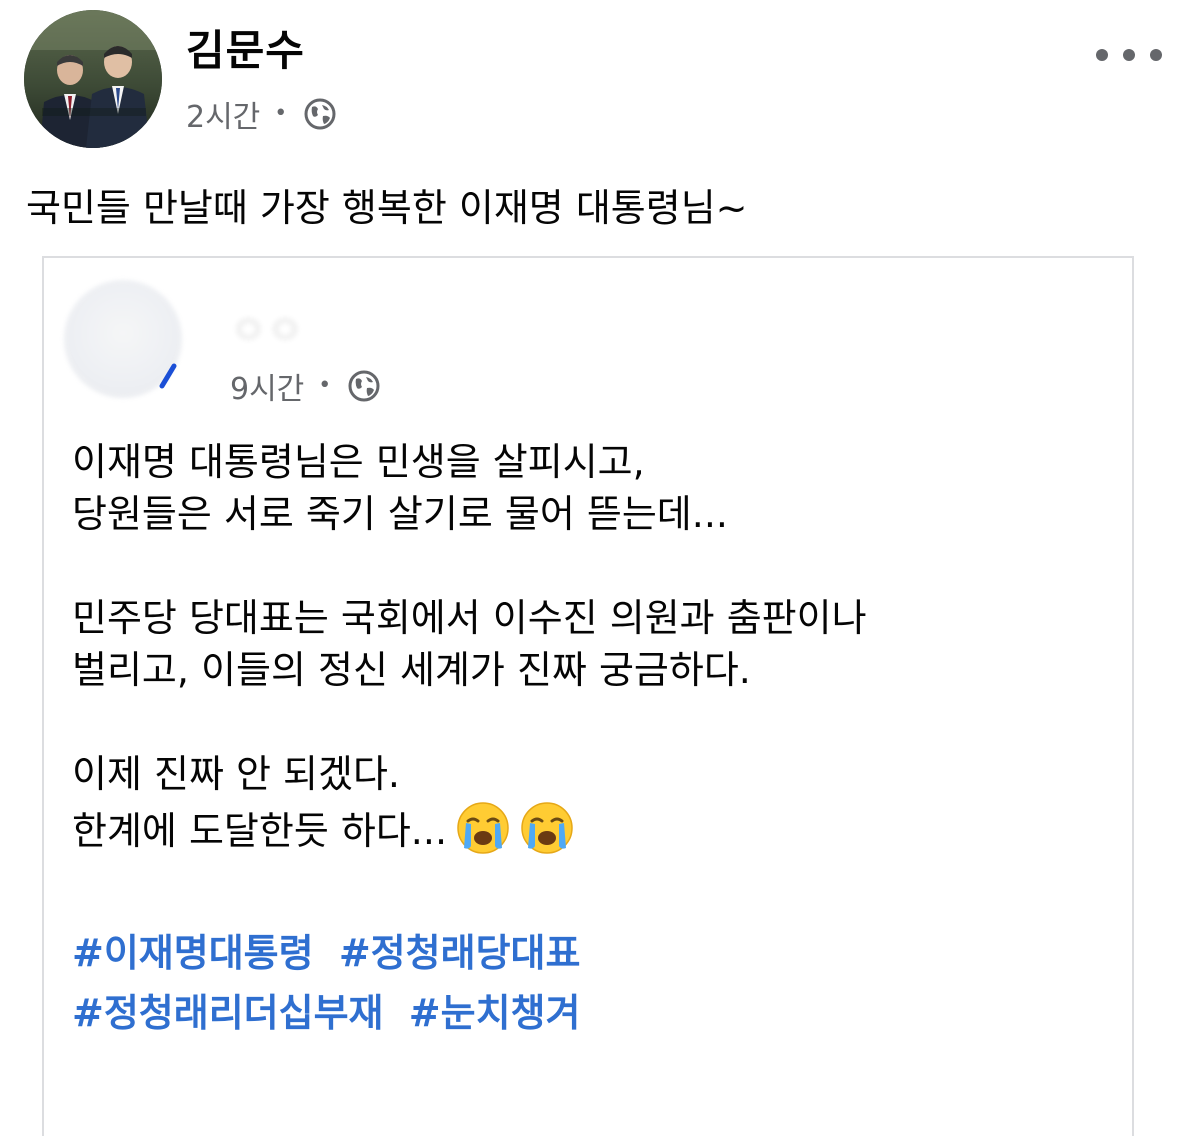 The height and width of the screenshot is (1136, 1179). Describe the element at coordinates (261, 114) in the screenshot. I see `post-meta: 2시간 •` at that location.